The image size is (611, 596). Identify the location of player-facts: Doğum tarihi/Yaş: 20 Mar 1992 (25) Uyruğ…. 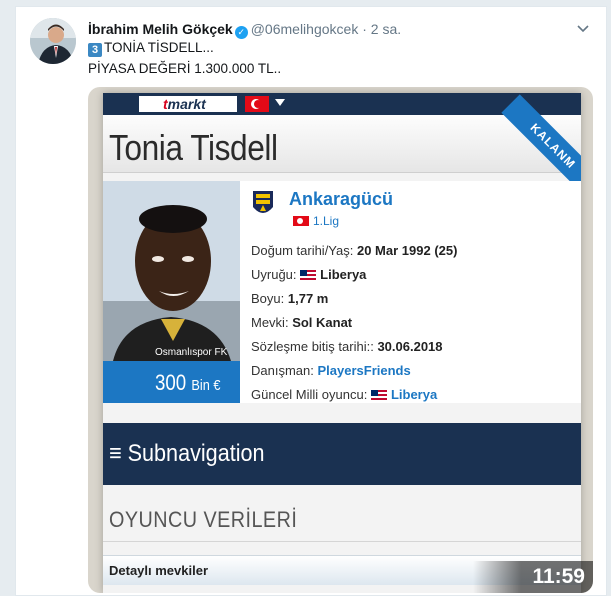
(354, 323).